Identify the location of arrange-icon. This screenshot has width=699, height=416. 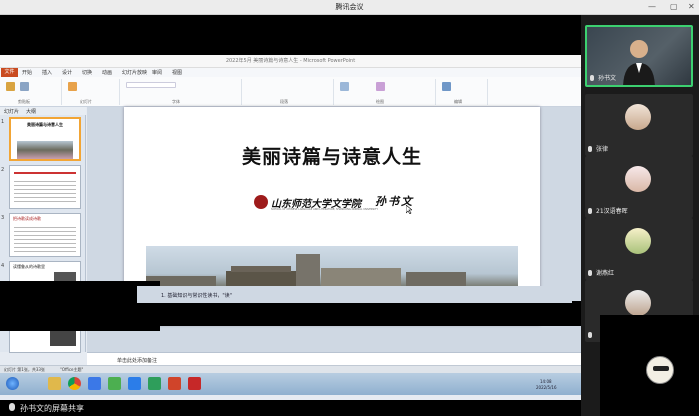
(380, 86).